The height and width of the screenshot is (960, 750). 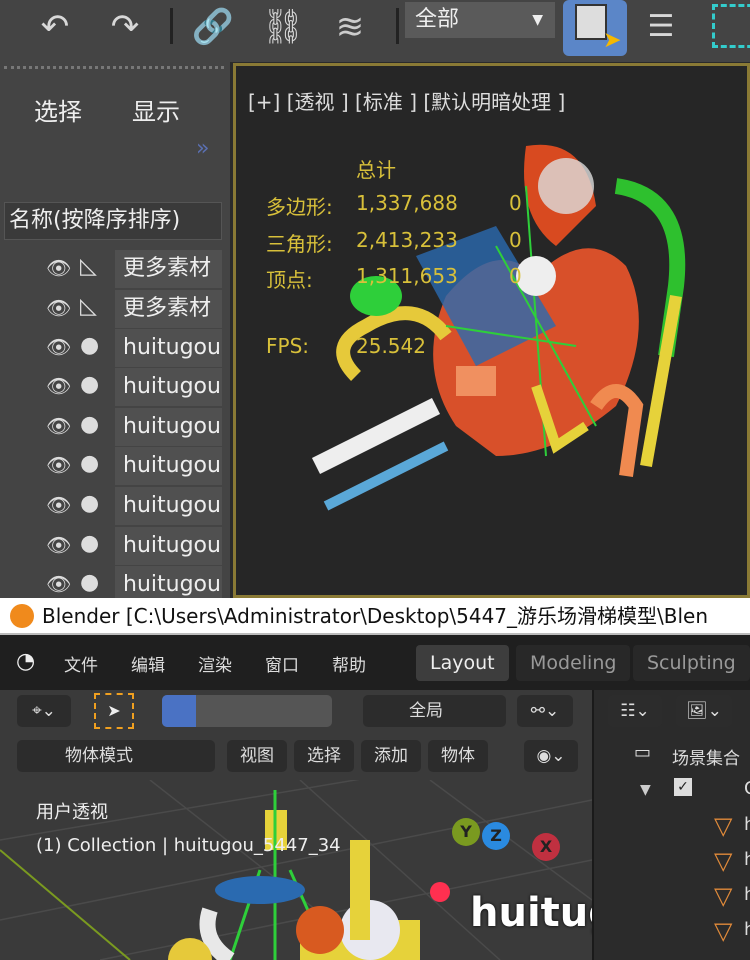 What do you see at coordinates (545, 711) in the screenshot?
I see `snapping-dropdown: ⚯⌄` at bounding box center [545, 711].